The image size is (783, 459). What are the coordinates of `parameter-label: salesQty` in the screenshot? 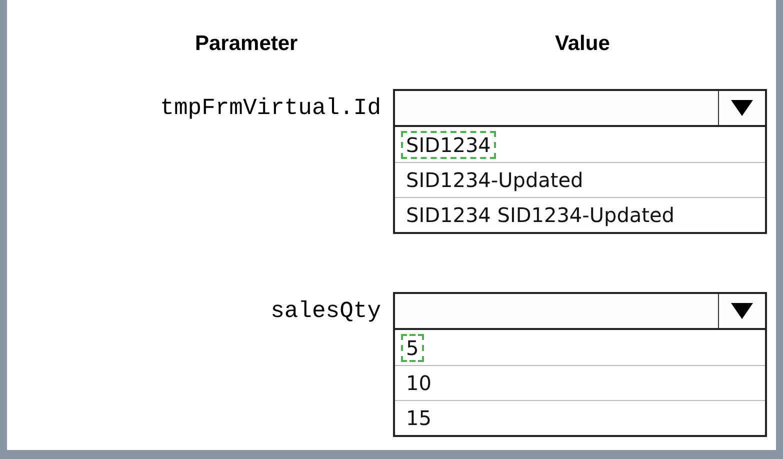 It's located at (325, 311).